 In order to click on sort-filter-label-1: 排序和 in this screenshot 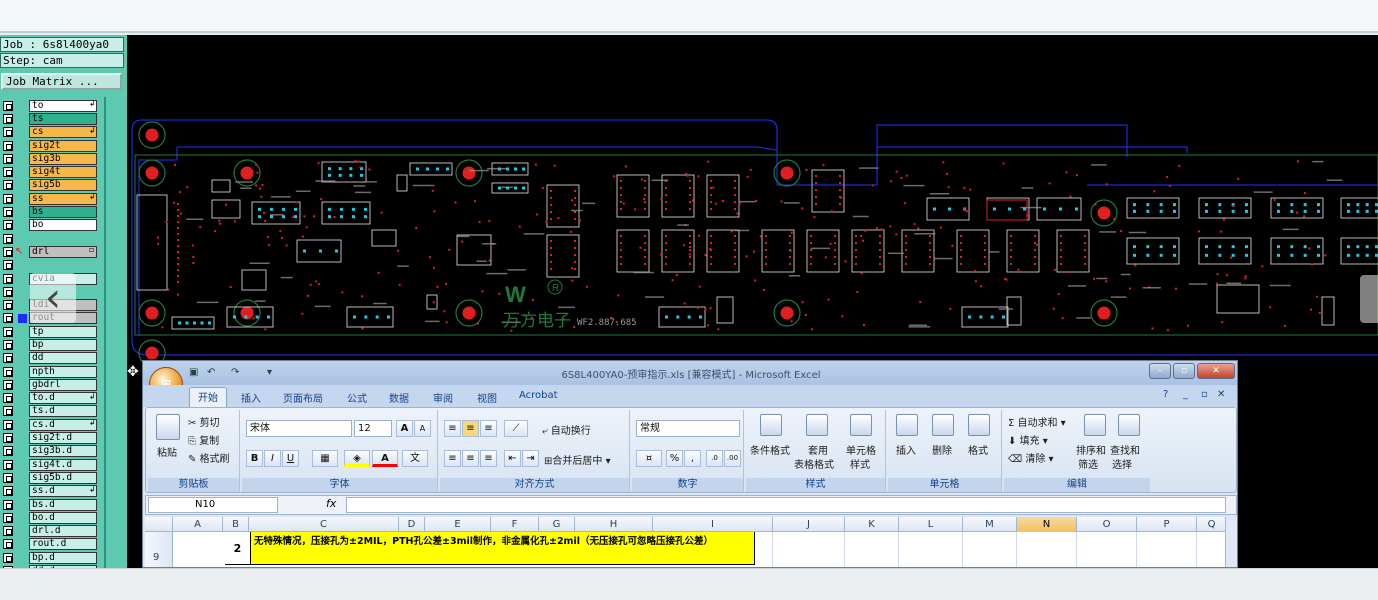, I will do `click(1091, 449)`.